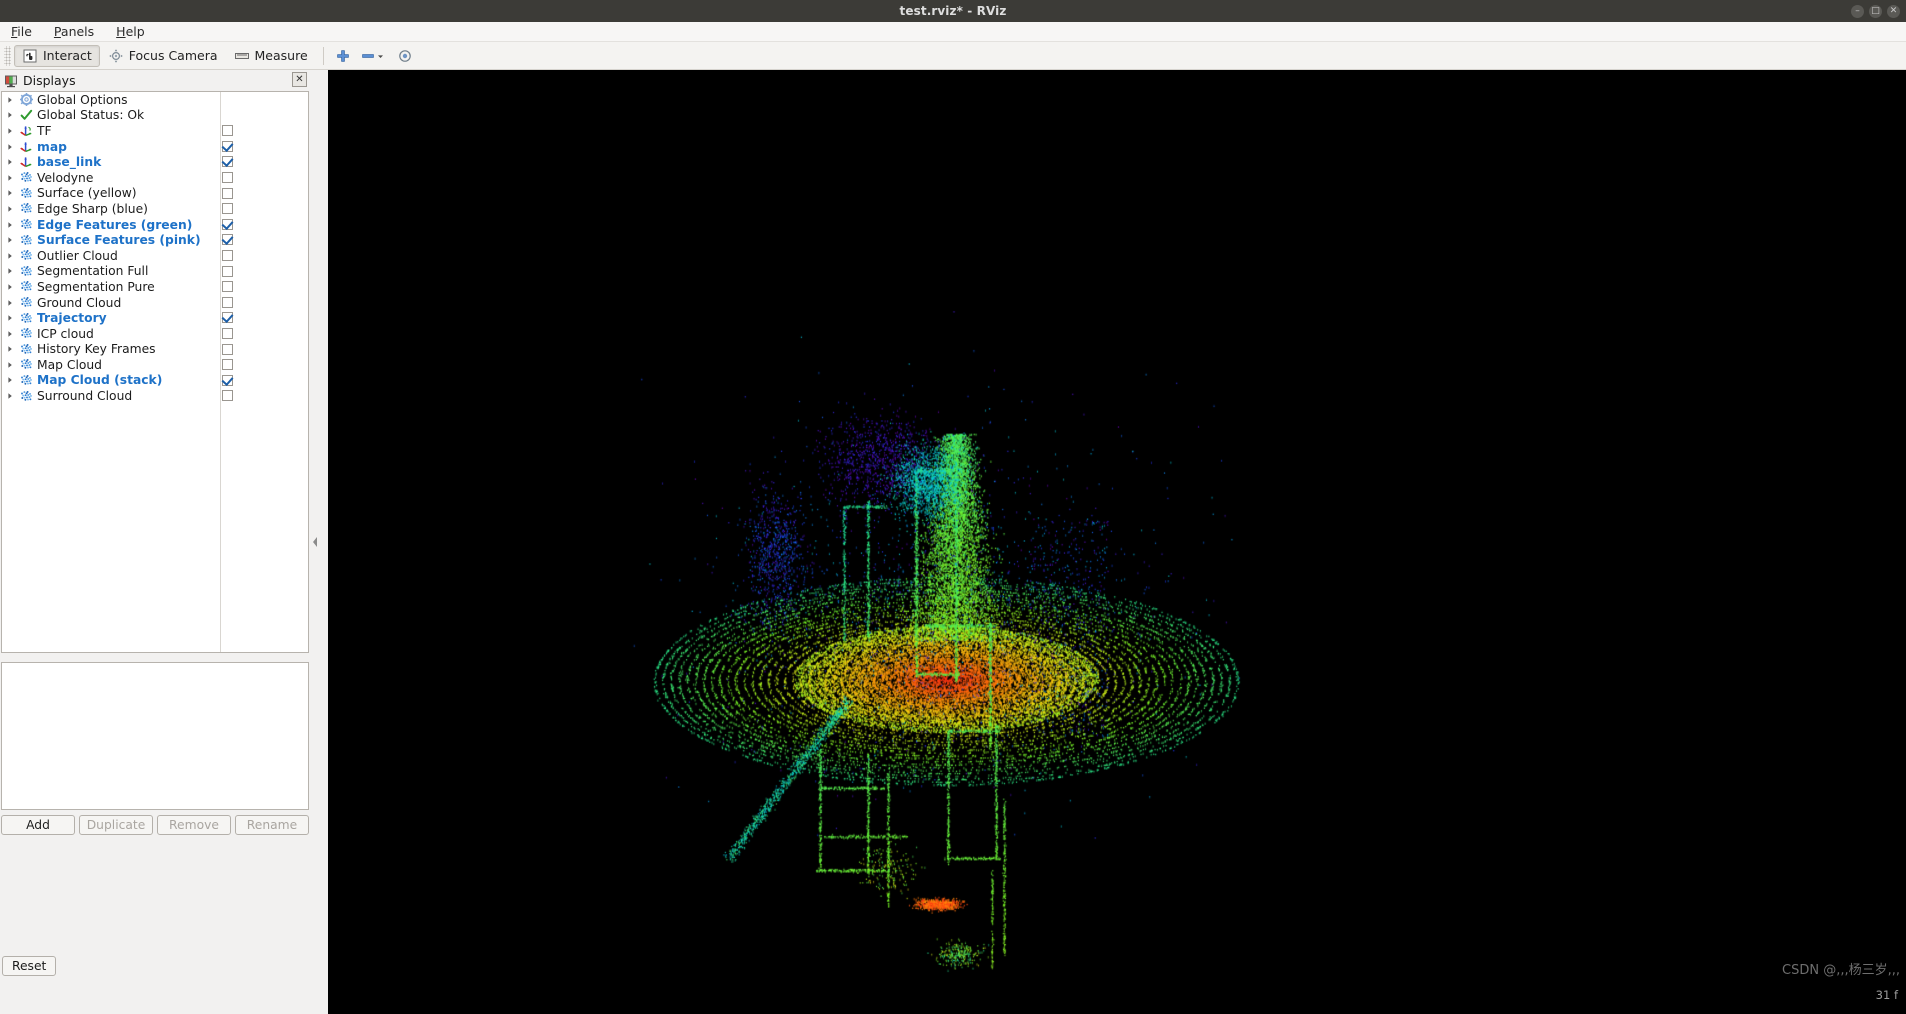 Image resolution: width=1906 pixels, height=1014 pixels. What do you see at coordinates (130, 31) in the screenshot?
I see `menu-help: Help` at bounding box center [130, 31].